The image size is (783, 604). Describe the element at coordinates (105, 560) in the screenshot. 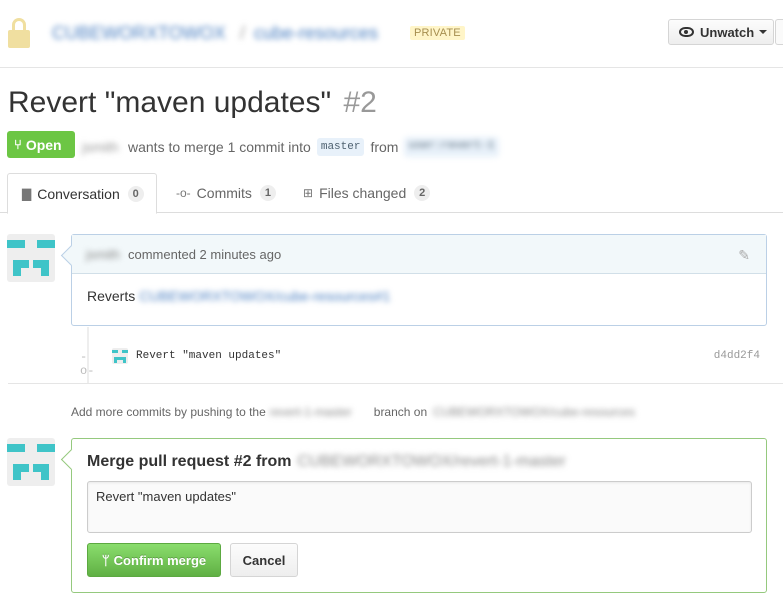

I see `git-merge-icon: ᛘ` at that location.